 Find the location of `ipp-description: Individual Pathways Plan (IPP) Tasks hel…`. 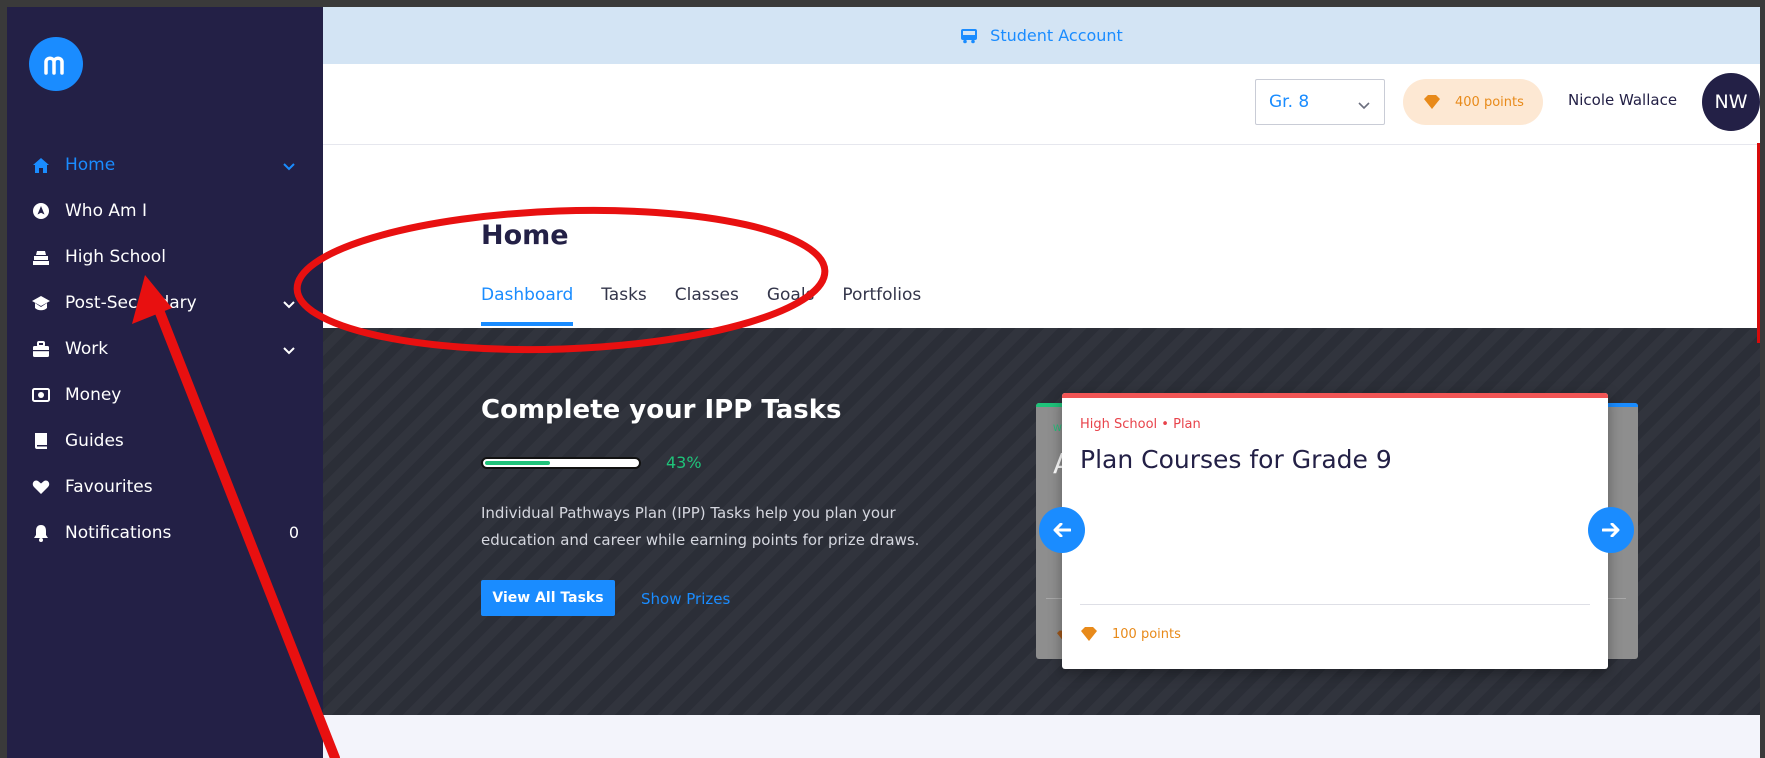

ipp-description: Individual Pathways Plan (IPP) Tasks hel… is located at coordinates (700, 526).